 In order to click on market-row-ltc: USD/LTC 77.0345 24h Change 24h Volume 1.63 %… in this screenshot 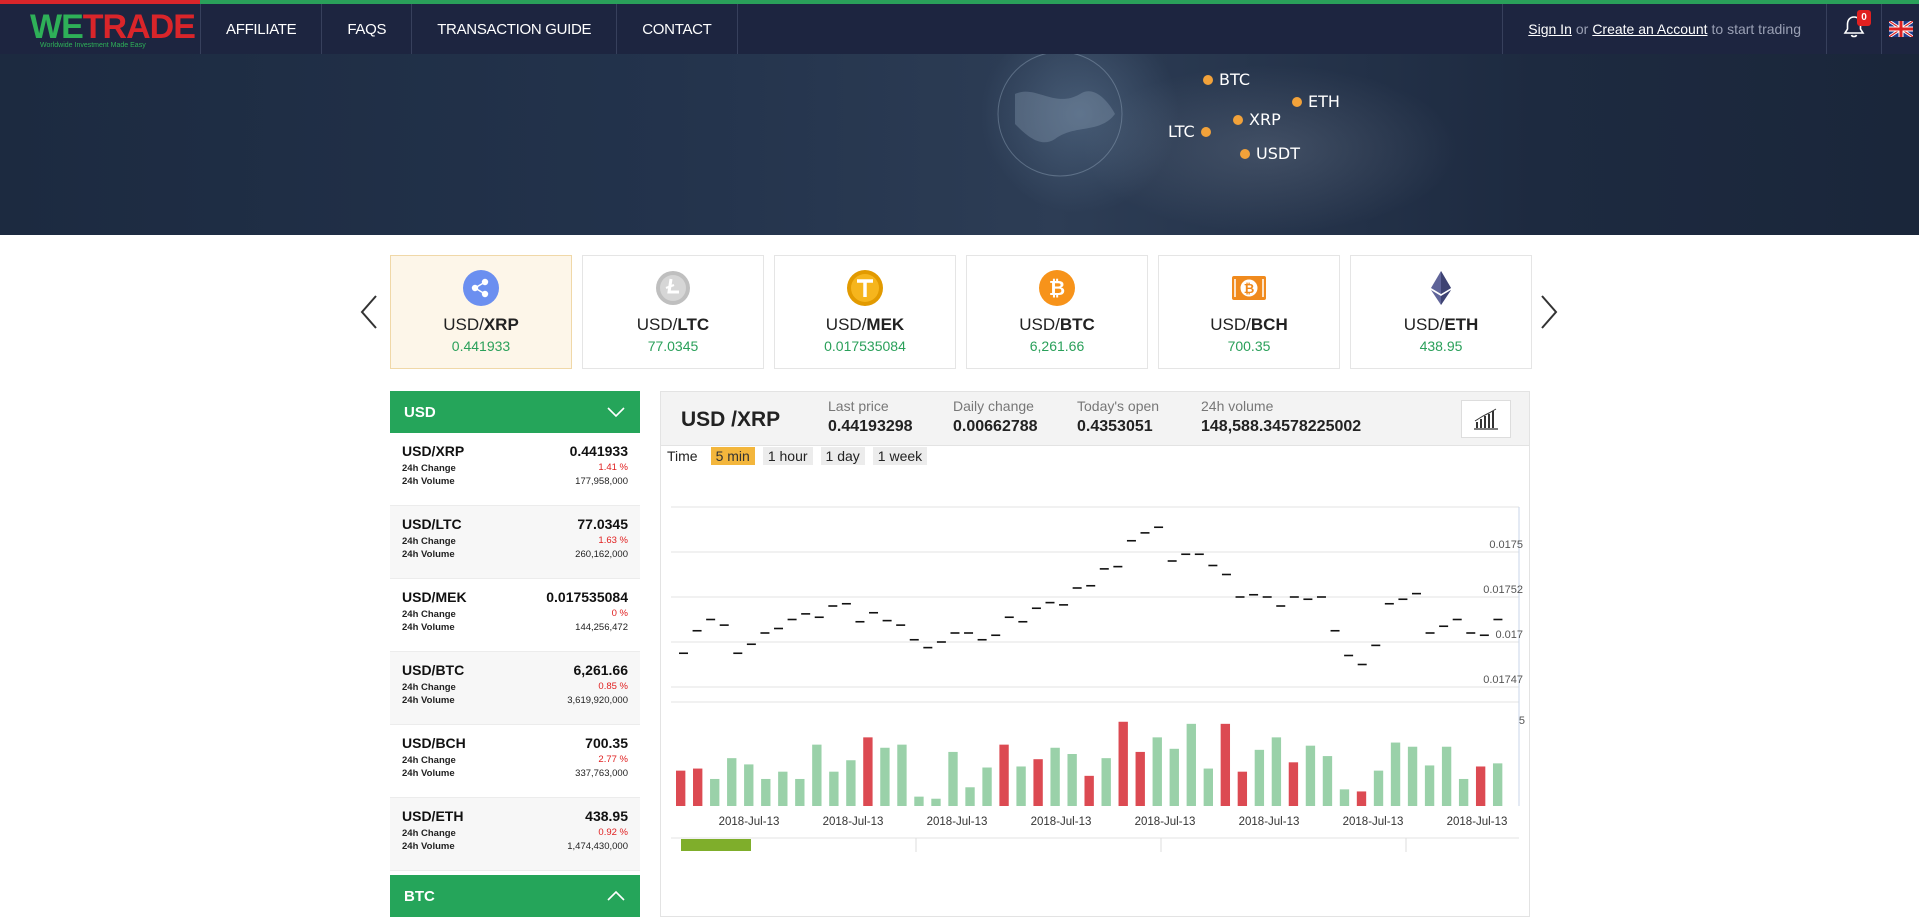, I will do `click(515, 542)`.